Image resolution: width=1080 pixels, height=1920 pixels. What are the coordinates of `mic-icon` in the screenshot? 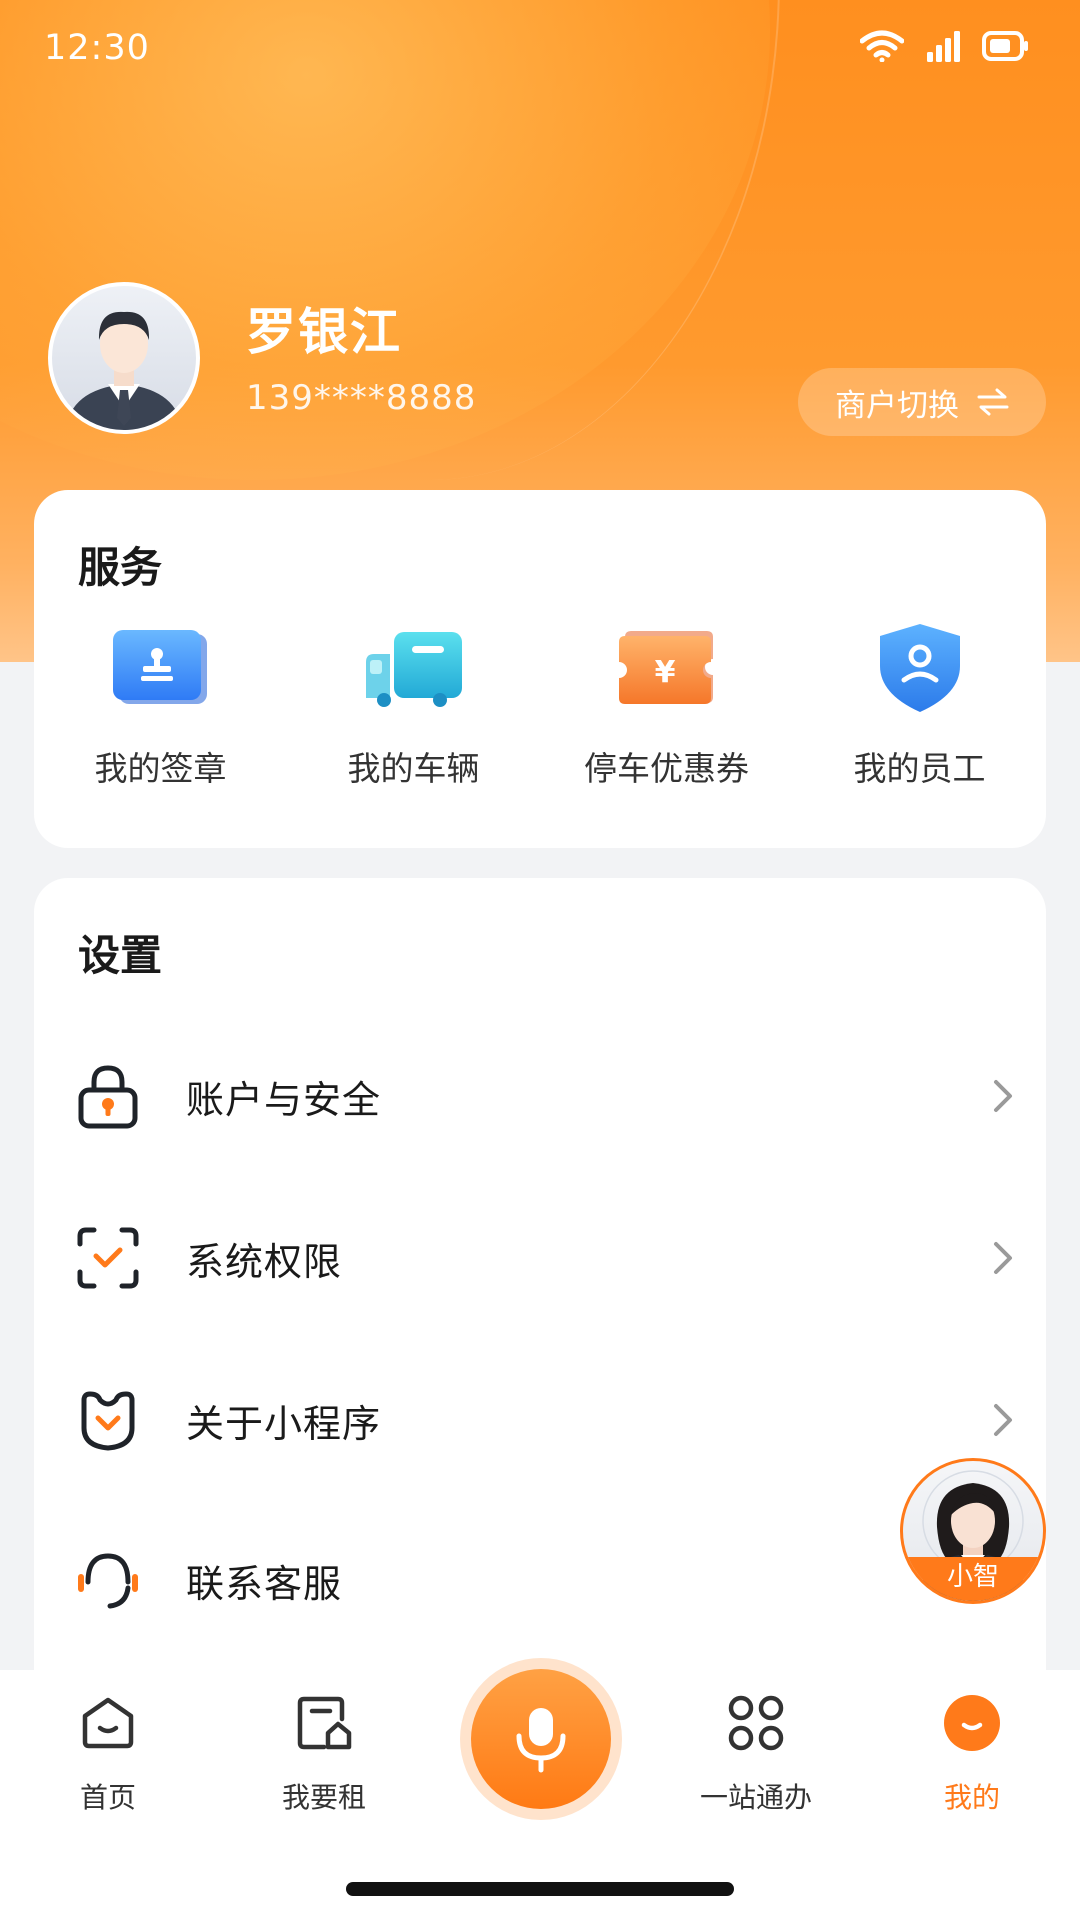 It's located at (541, 1740).